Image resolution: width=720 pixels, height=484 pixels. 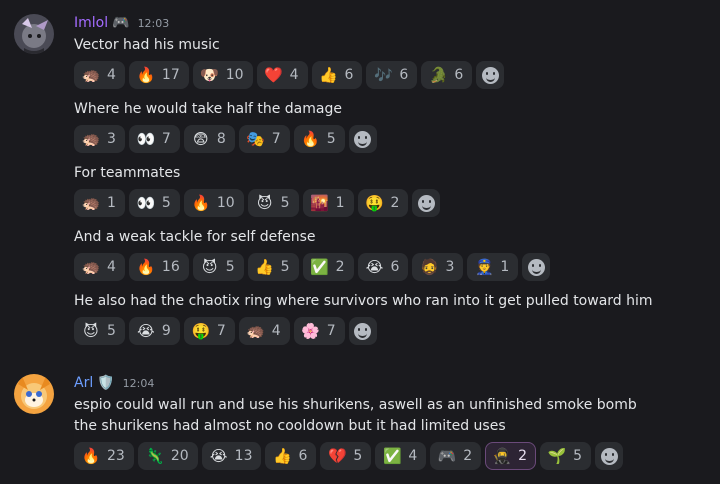 I want to click on reaction-pill: 👀 5, so click(x=154, y=203).